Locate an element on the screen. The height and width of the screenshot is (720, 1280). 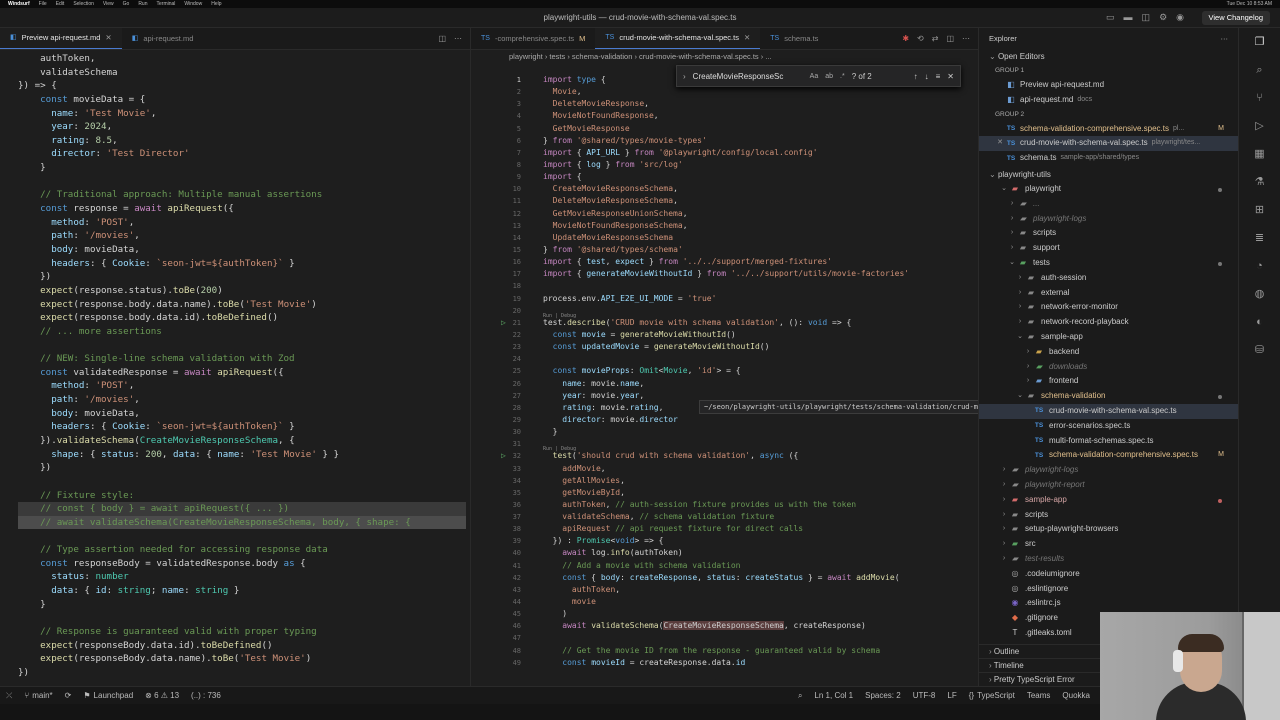
menu-go: Go is located at coordinates (126, 4).